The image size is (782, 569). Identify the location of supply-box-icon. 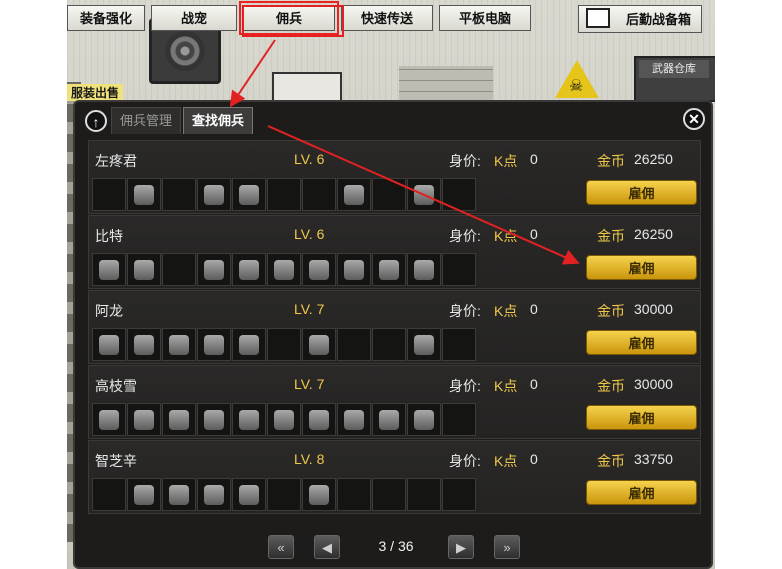
(598, 18).